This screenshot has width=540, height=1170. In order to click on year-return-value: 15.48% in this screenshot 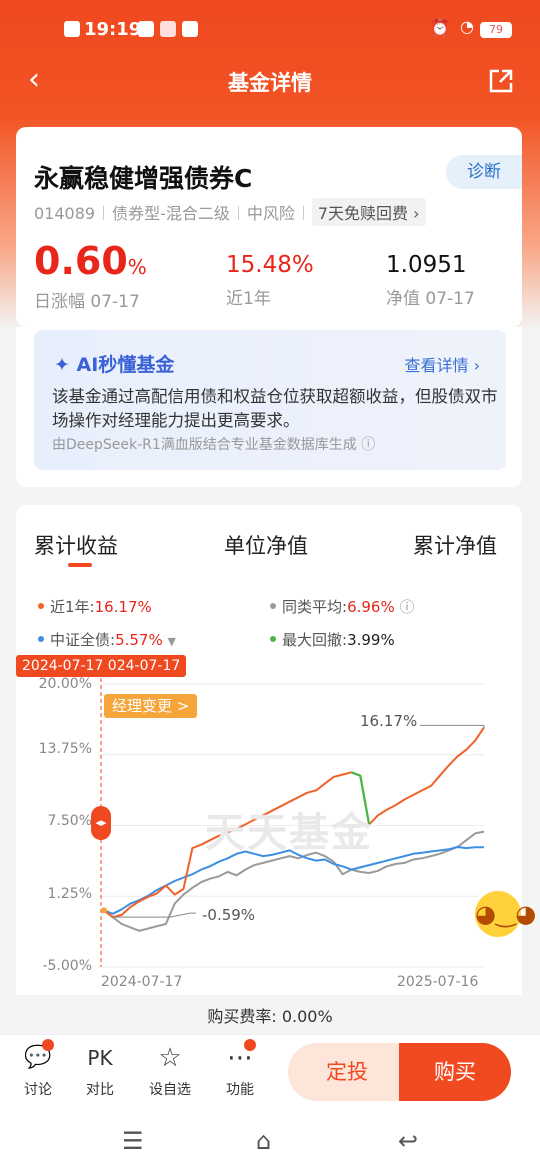, I will do `click(270, 265)`.